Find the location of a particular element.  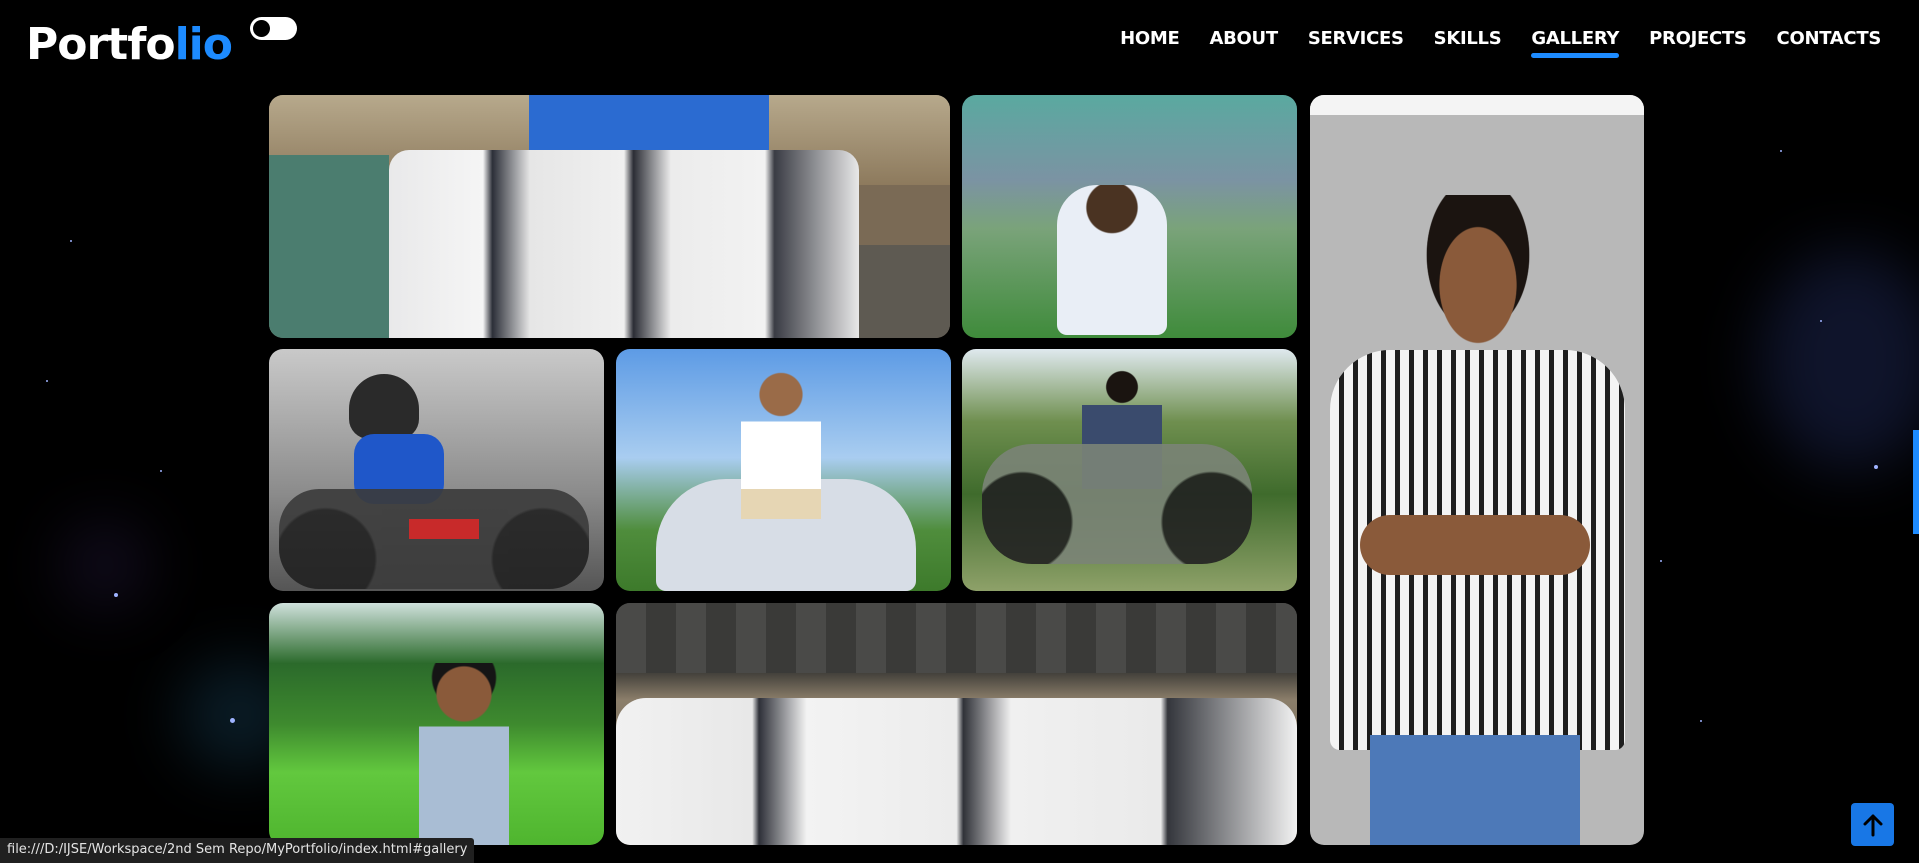

page-scrollbar-thumb is located at coordinates (1916, 482).